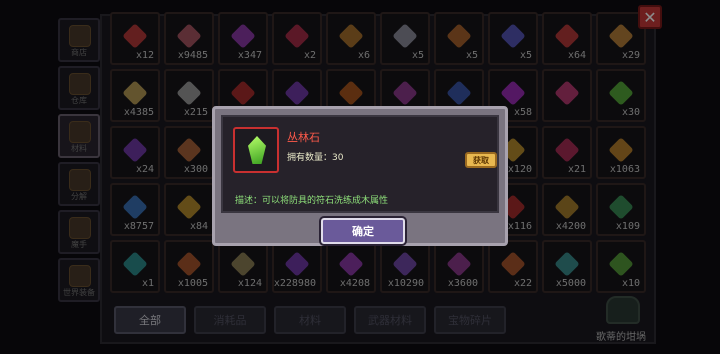  What do you see at coordinates (481, 160) in the screenshot?
I see `obtain-button: 获取` at bounding box center [481, 160].